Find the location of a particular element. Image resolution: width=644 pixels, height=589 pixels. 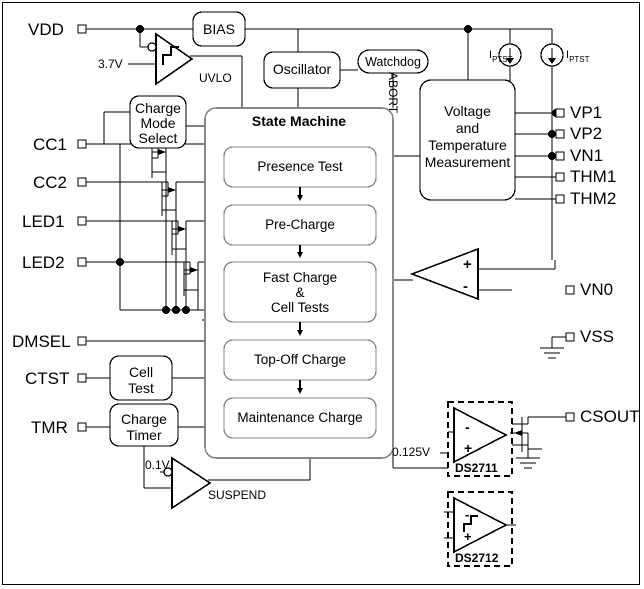

pin-label-vn0: VN0 is located at coordinates (597, 289).